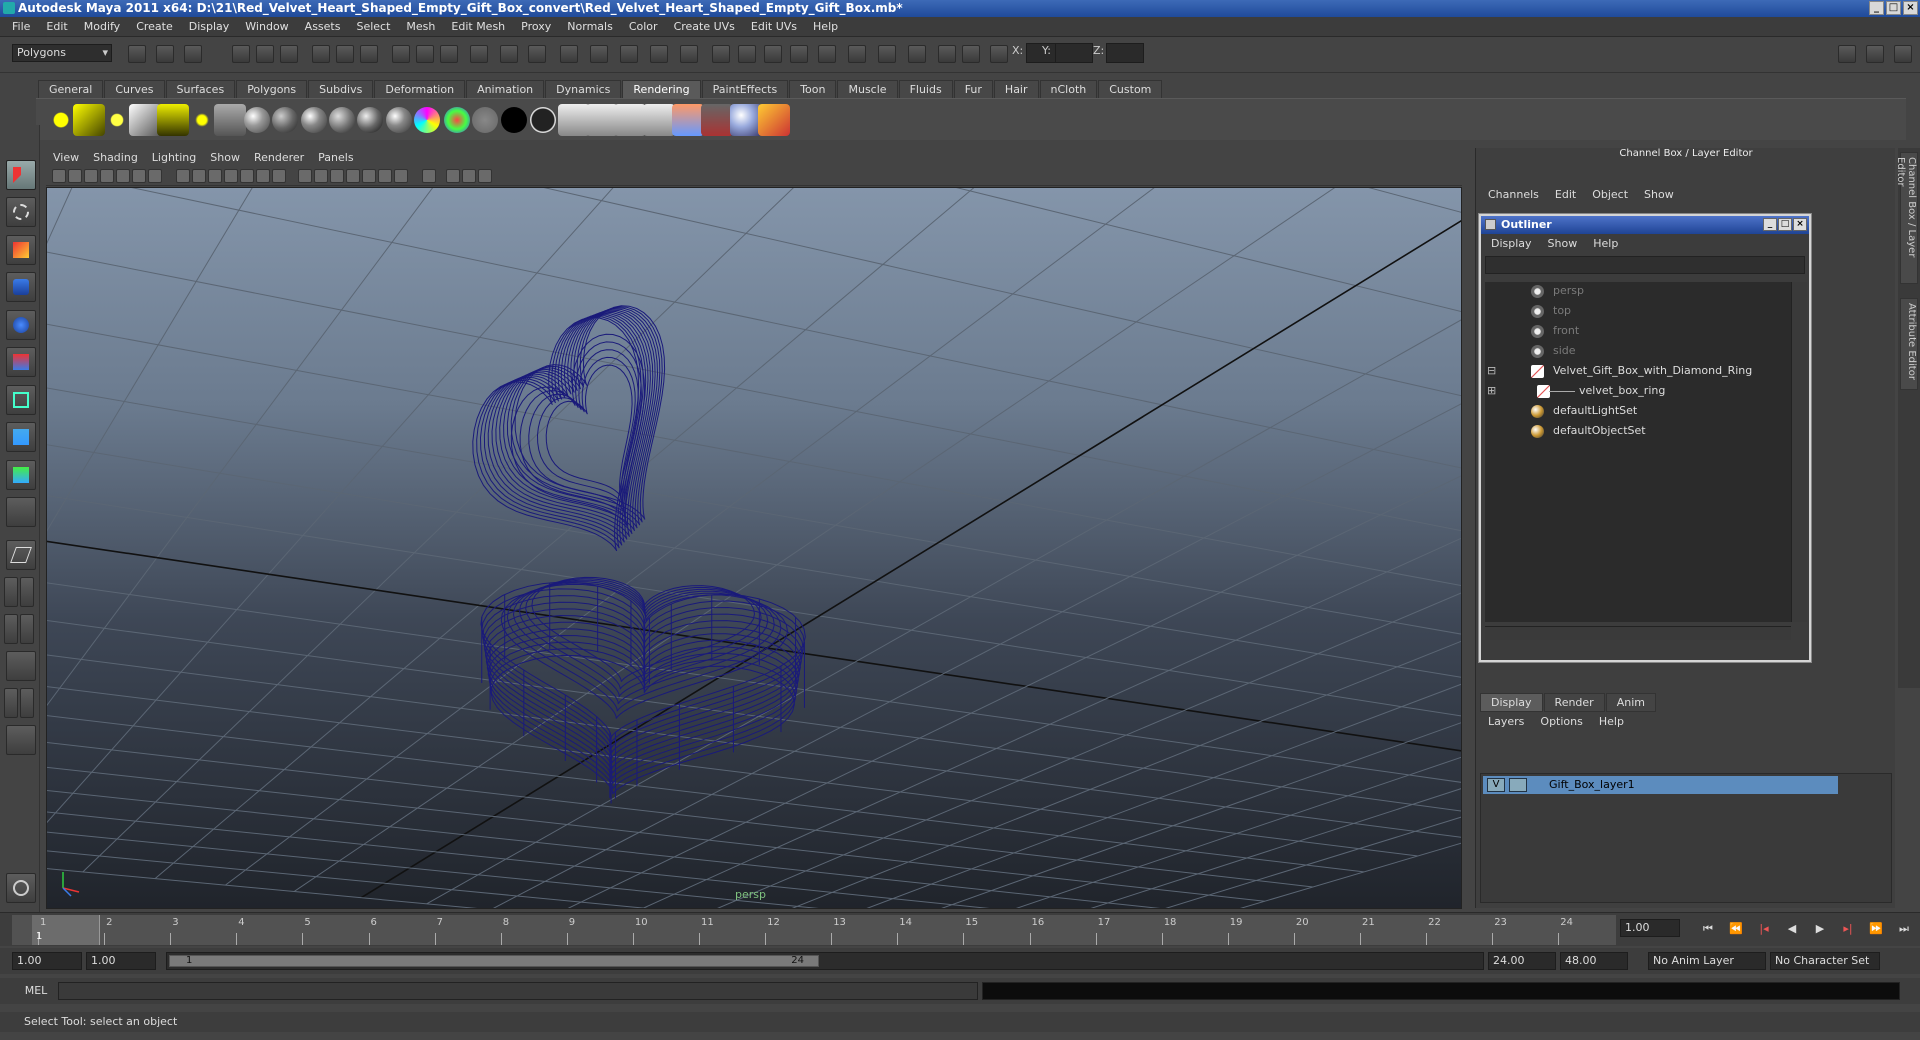  Describe the element at coordinates (370, 120) in the screenshot. I see `anisotropic-material-icon` at that location.